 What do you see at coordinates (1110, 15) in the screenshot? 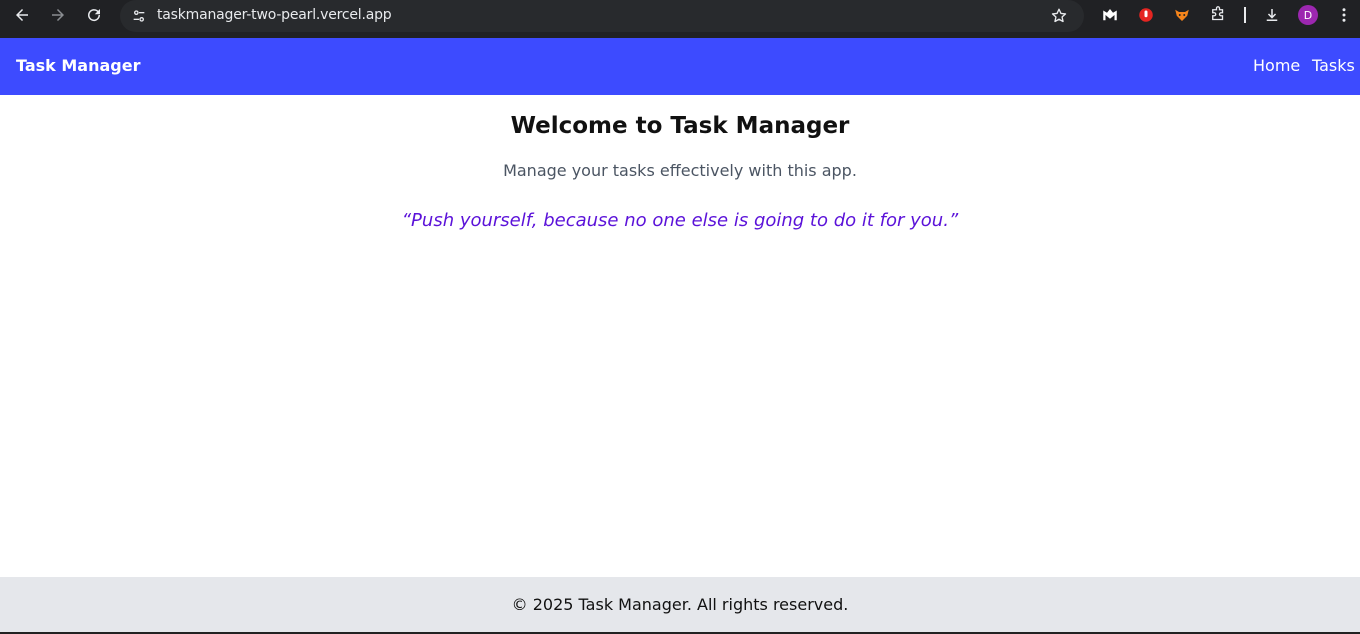
I see `m-logo-icon` at bounding box center [1110, 15].